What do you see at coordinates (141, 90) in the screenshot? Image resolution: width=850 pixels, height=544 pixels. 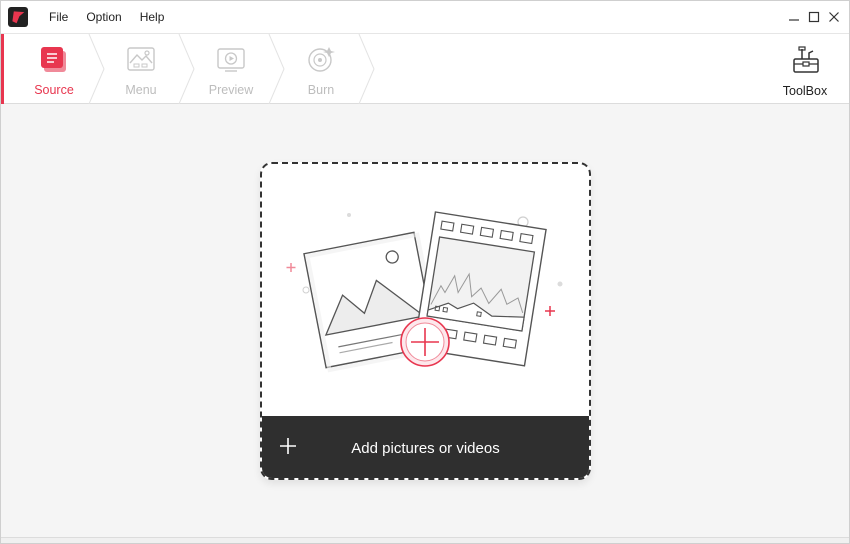 I see `step-menu-label: Menu` at bounding box center [141, 90].